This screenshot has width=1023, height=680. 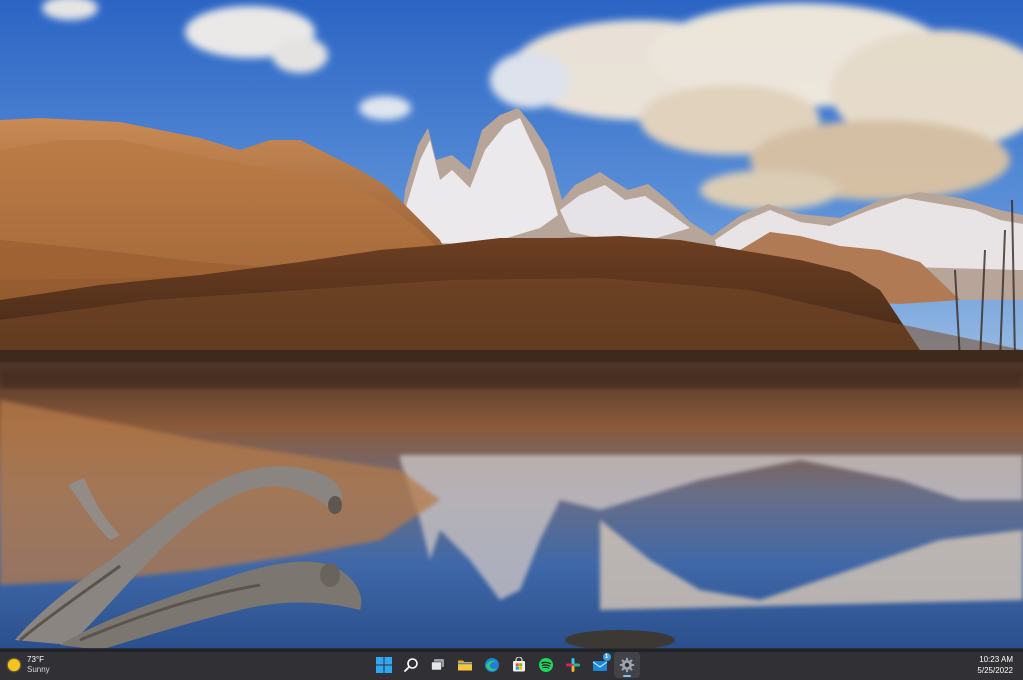 I want to click on start-button, so click(x=384, y=665).